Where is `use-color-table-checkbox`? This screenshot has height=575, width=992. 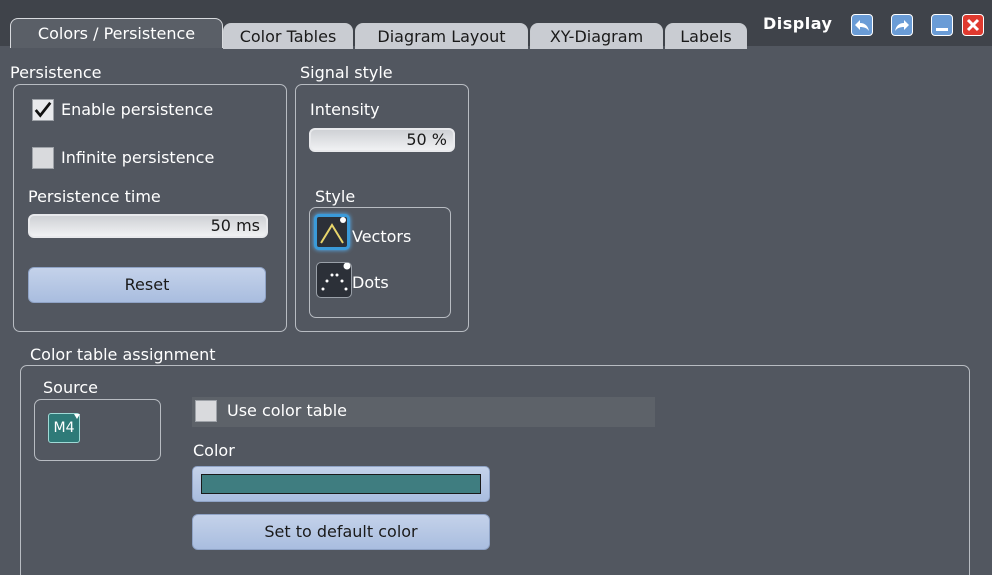
use-color-table-checkbox is located at coordinates (206, 411).